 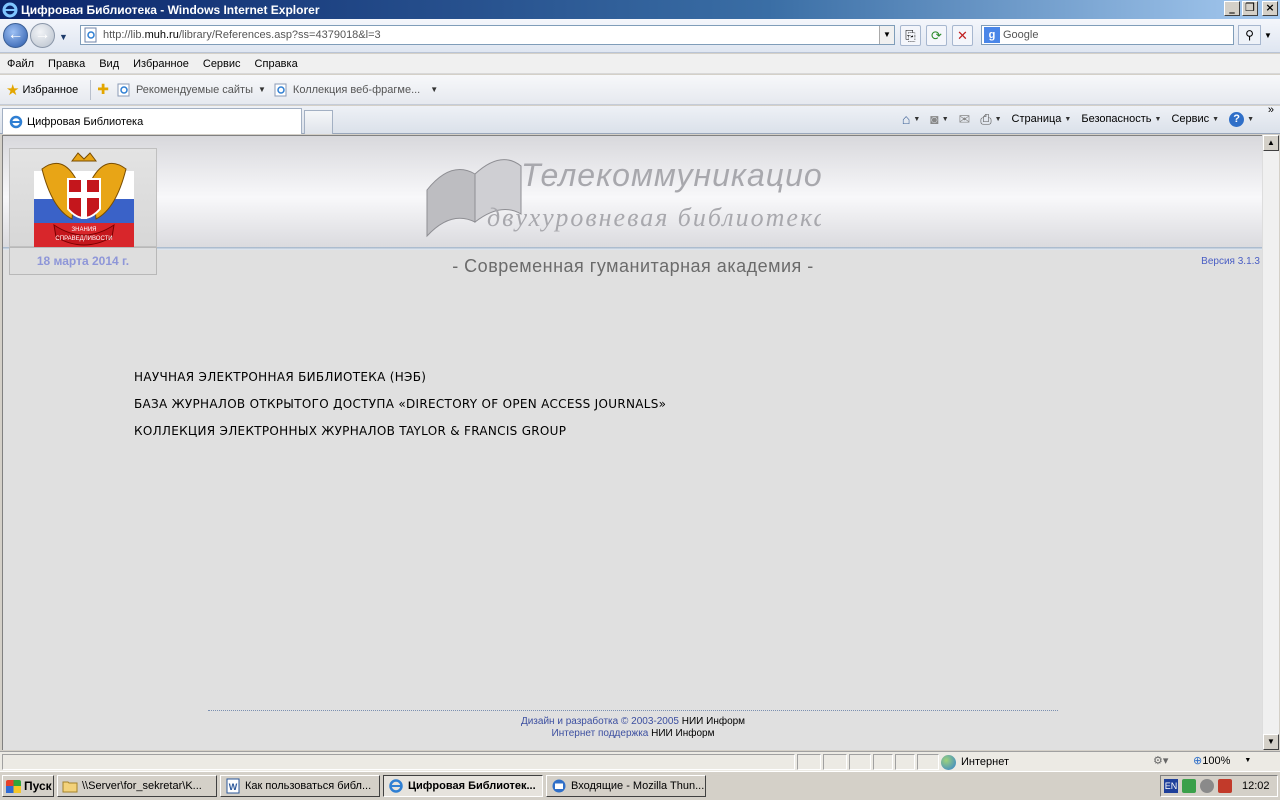 What do you see at coordinates (161, 64) in the screenshot?
I see `menu-favorites: Избранное` at bounding box center [161, 64].